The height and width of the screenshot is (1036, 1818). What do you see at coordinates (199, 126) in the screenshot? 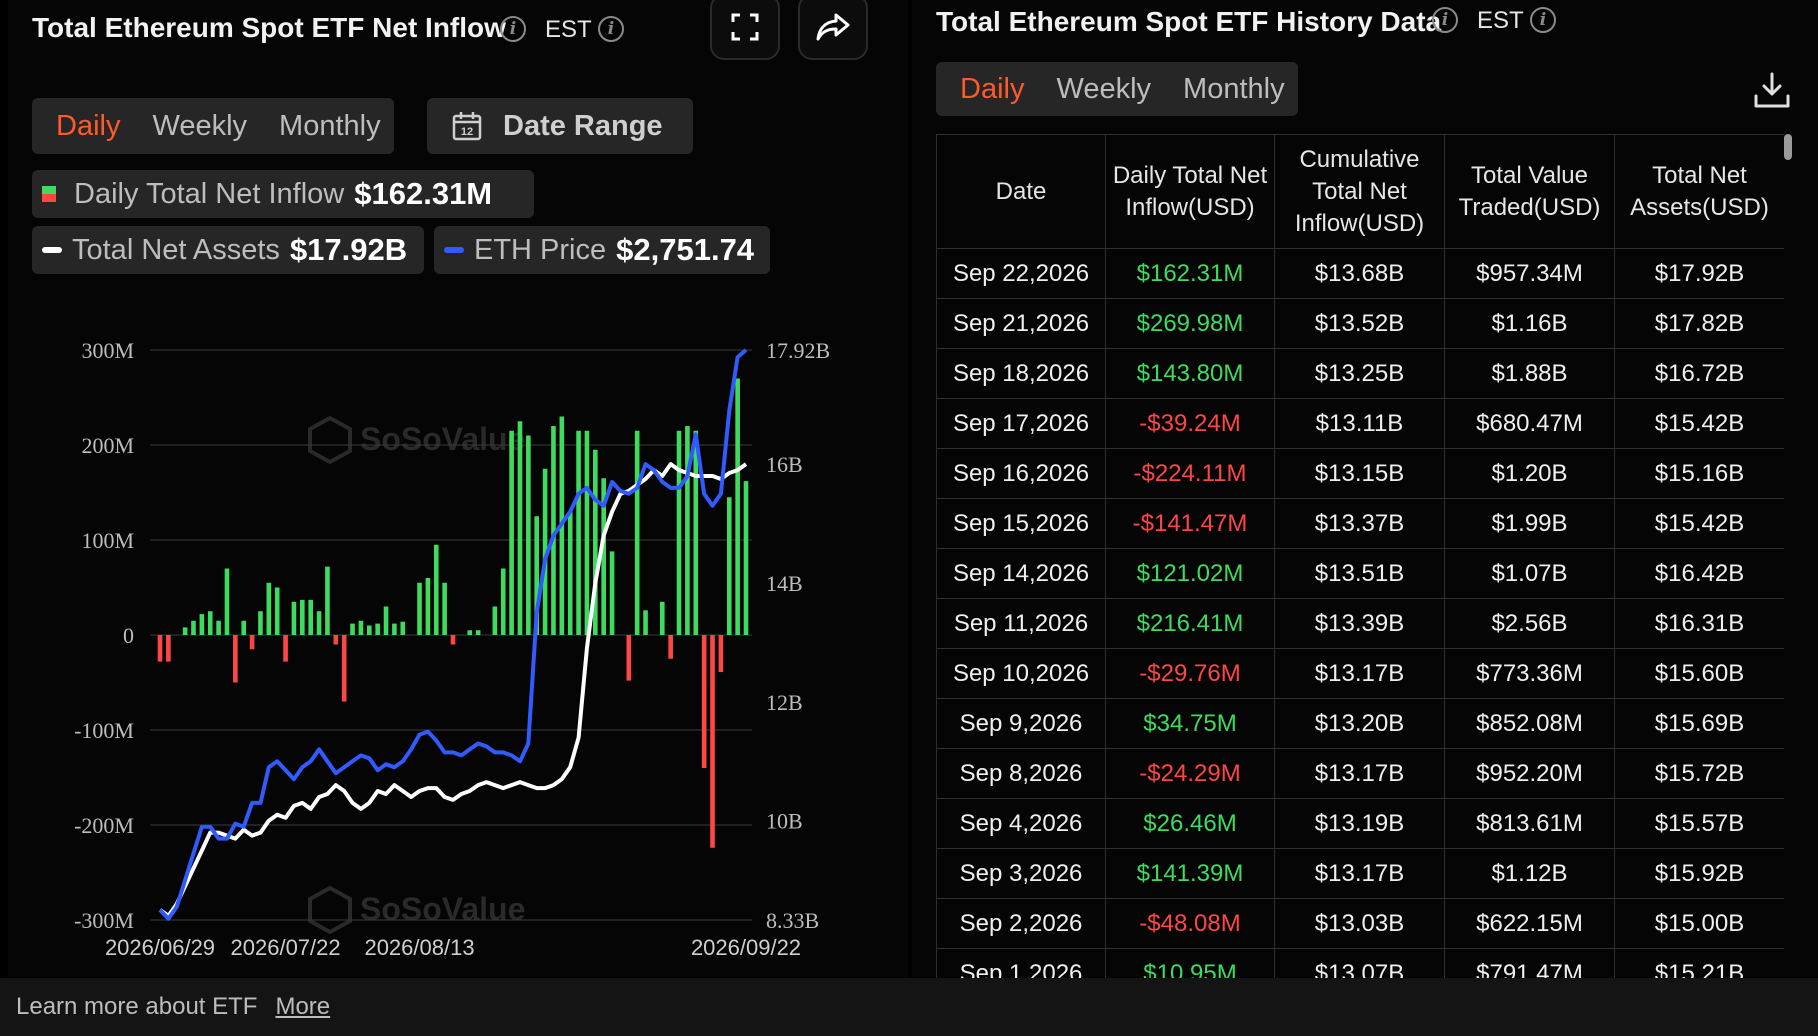
I see `tab-weekly: Weekly` at bounding box center [199, 126].